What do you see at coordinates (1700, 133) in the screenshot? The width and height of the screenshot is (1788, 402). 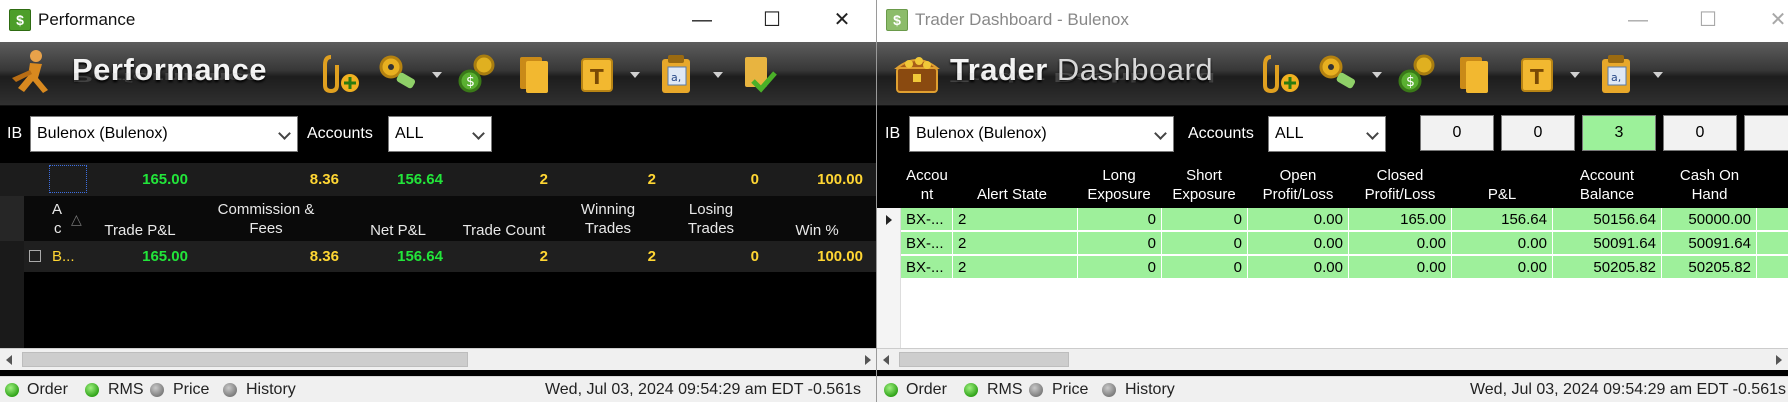 I see `count-box-4: 0` at bounding box center [1700, 133].